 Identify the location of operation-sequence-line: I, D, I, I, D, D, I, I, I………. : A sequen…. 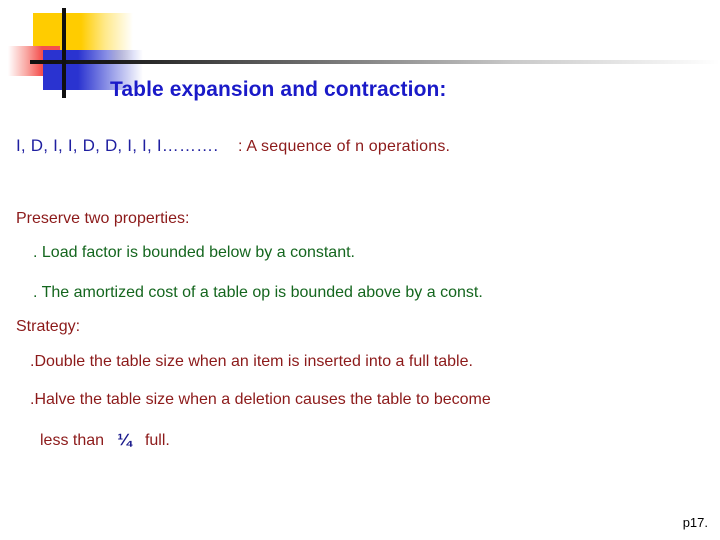
(233, 146).